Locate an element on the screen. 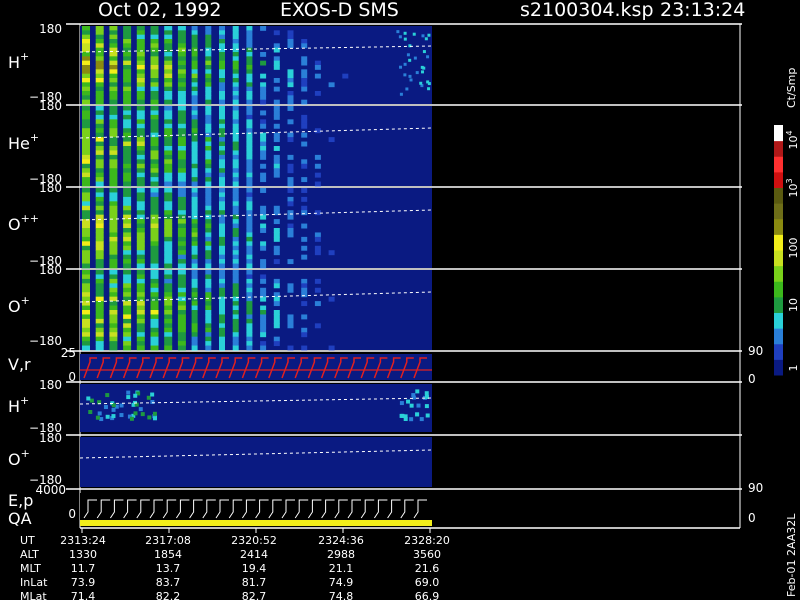 The width and height of the screenshot is (800, 600). header-date: Oct 02, 1992 is located at coordinates (160, 10).